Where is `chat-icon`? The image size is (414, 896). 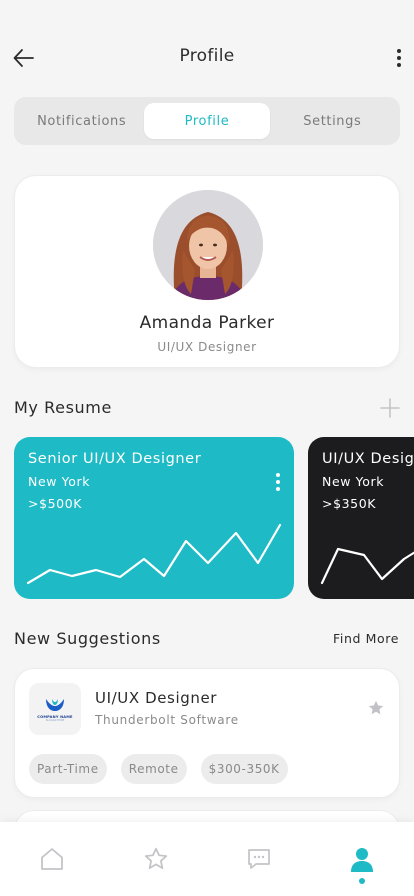 chat-icon is located at coordinates (259, 859).